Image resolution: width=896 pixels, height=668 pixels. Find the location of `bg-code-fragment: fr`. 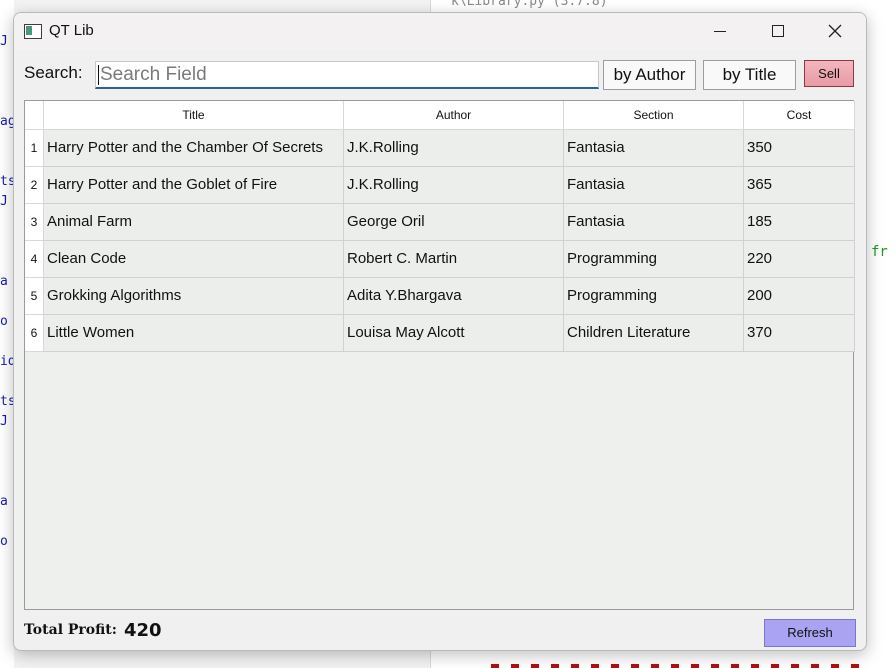

bg-code-fragment: fr is located at coordinates (879, 252).